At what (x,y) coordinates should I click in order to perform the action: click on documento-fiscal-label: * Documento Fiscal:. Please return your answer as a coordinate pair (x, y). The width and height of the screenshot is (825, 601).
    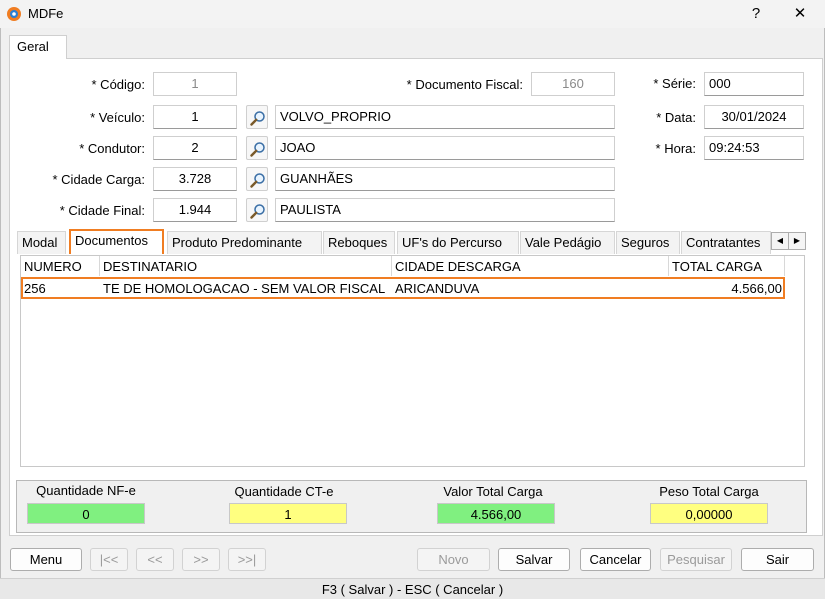
    Looking at the image, I should click on (464, 84).